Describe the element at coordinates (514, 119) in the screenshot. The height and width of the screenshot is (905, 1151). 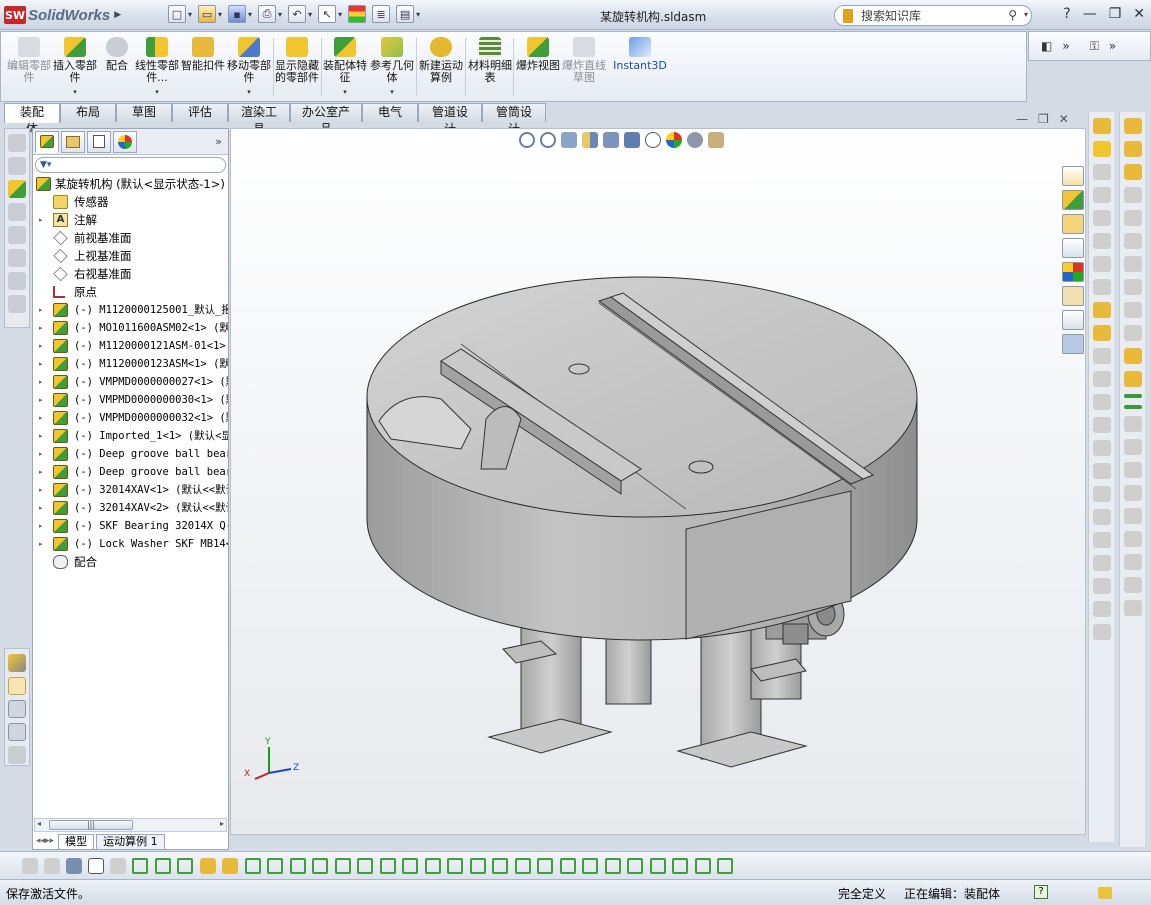
I see `tab-tubing: 管筒设计` at that location.